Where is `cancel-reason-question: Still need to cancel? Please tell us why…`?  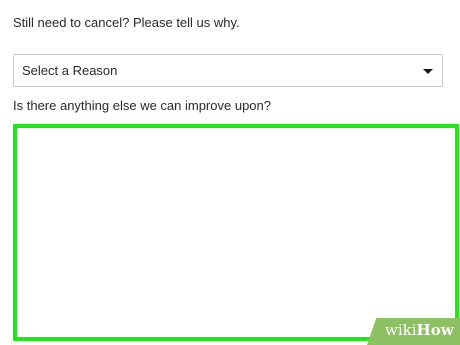
cancel-reason-question: Still need to cancel? Please tell us why… is located at coordinates (126, 22).